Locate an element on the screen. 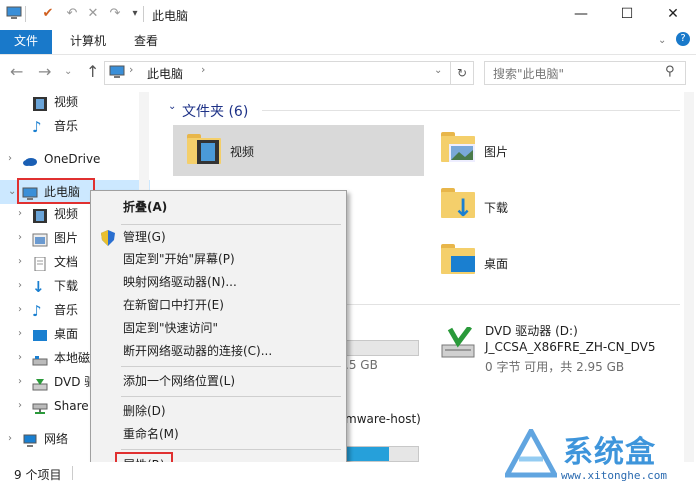 Image resolution: width=696 pixels, height=487 pixels. desktop-icon is located at coordinates (40, 335).